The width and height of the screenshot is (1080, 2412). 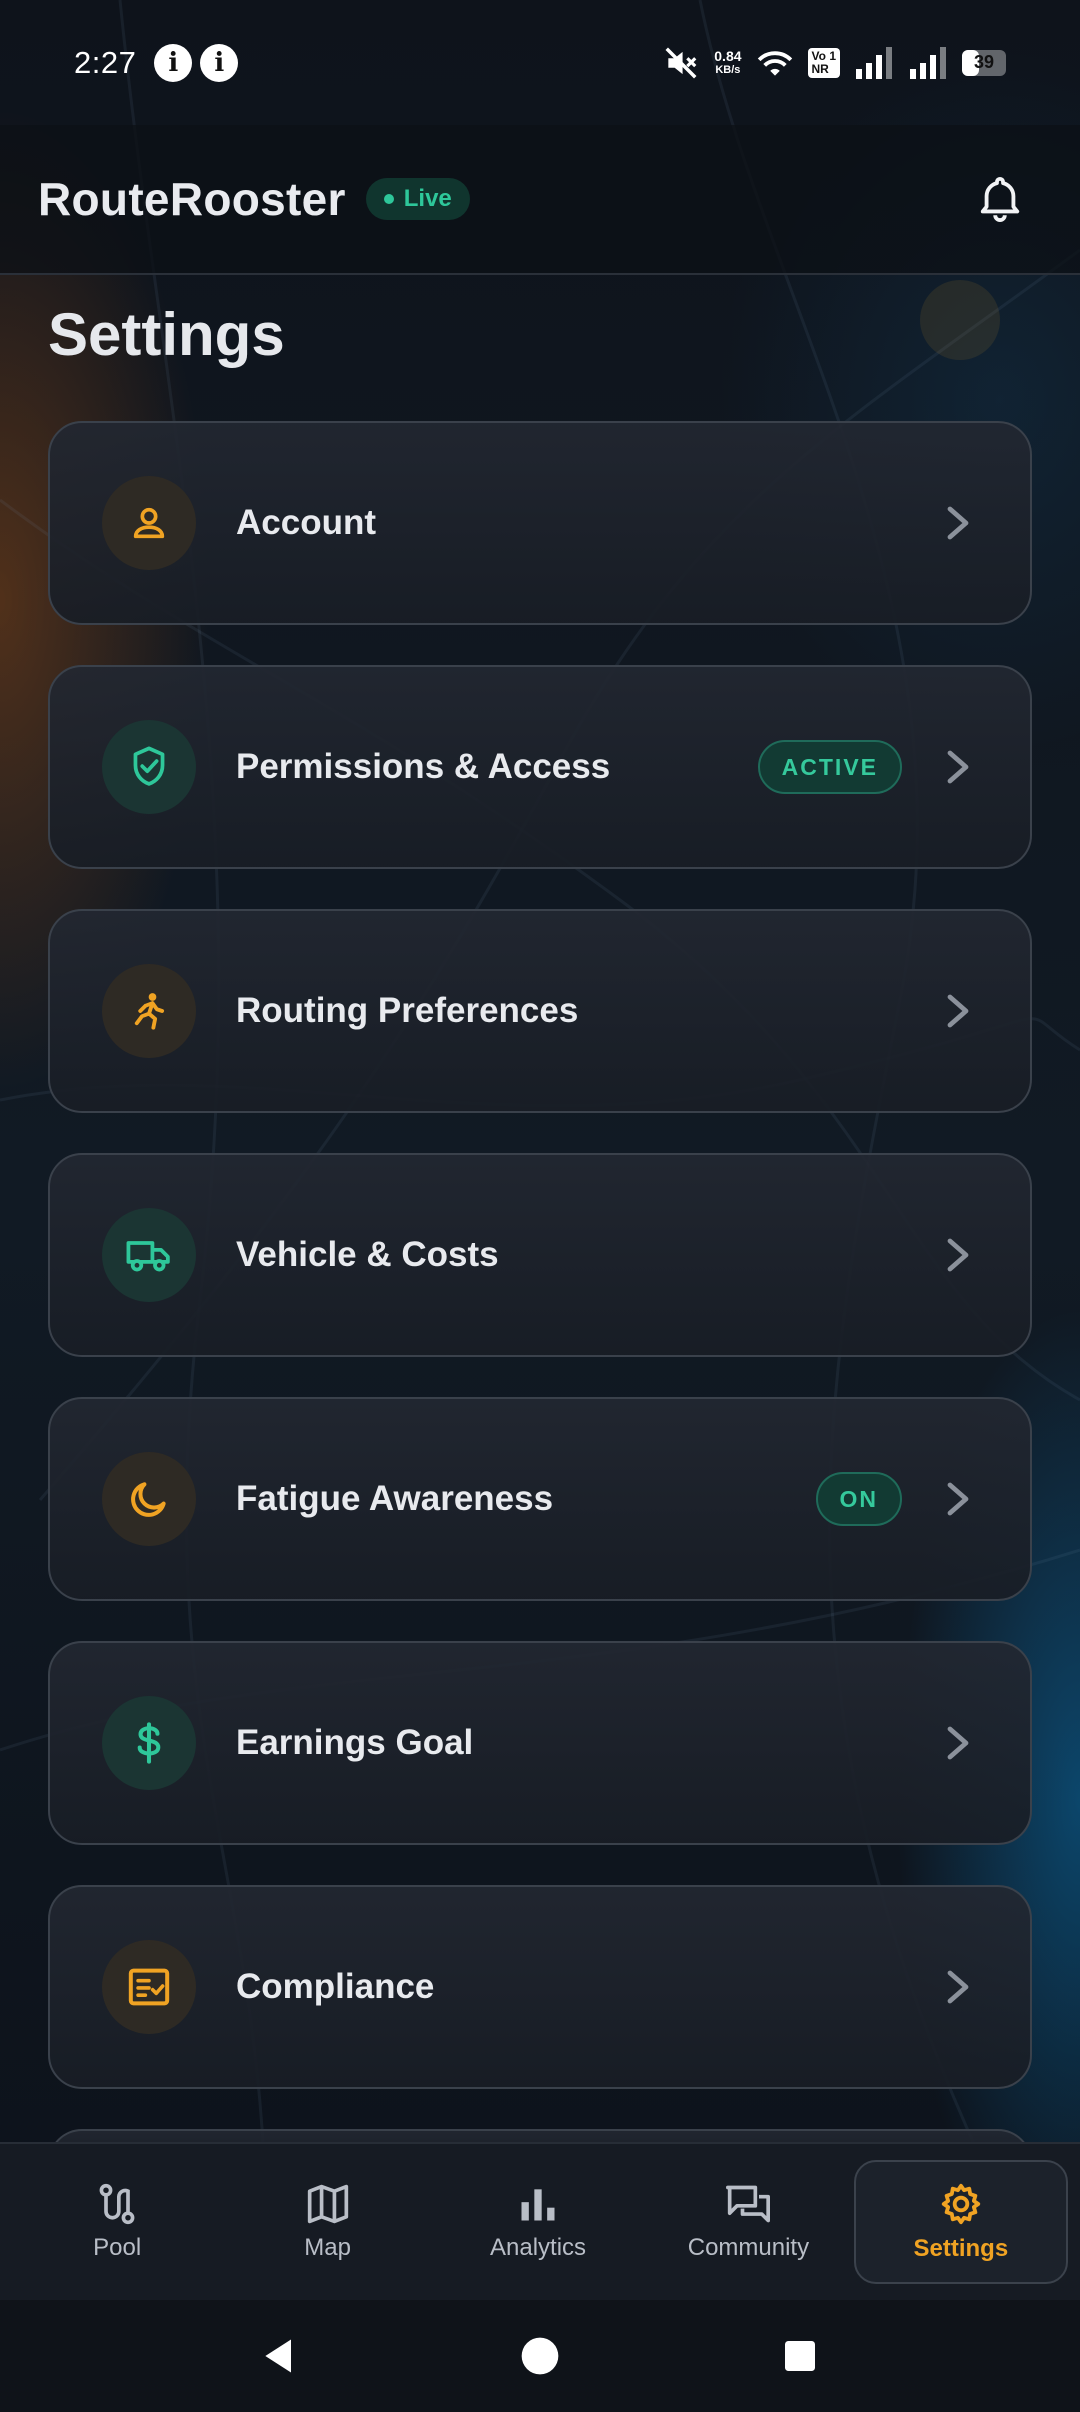 I want to click on settings-item-label: Permissions & Access, so click(x=423, y=766).